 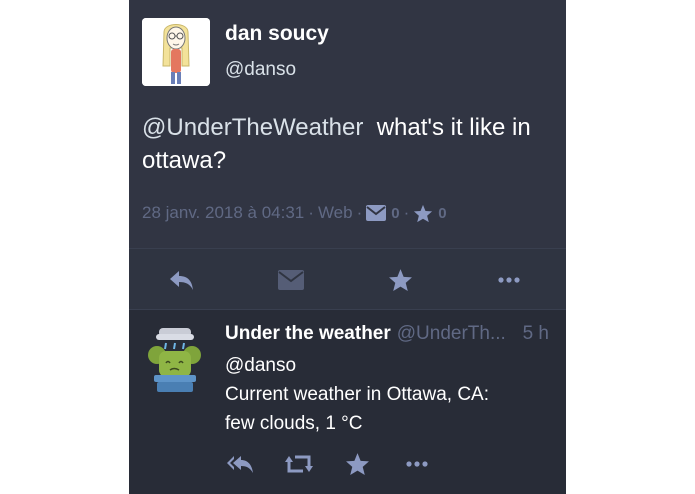 I want to click on reblogs-count: 0, so click(x=395, y=213).